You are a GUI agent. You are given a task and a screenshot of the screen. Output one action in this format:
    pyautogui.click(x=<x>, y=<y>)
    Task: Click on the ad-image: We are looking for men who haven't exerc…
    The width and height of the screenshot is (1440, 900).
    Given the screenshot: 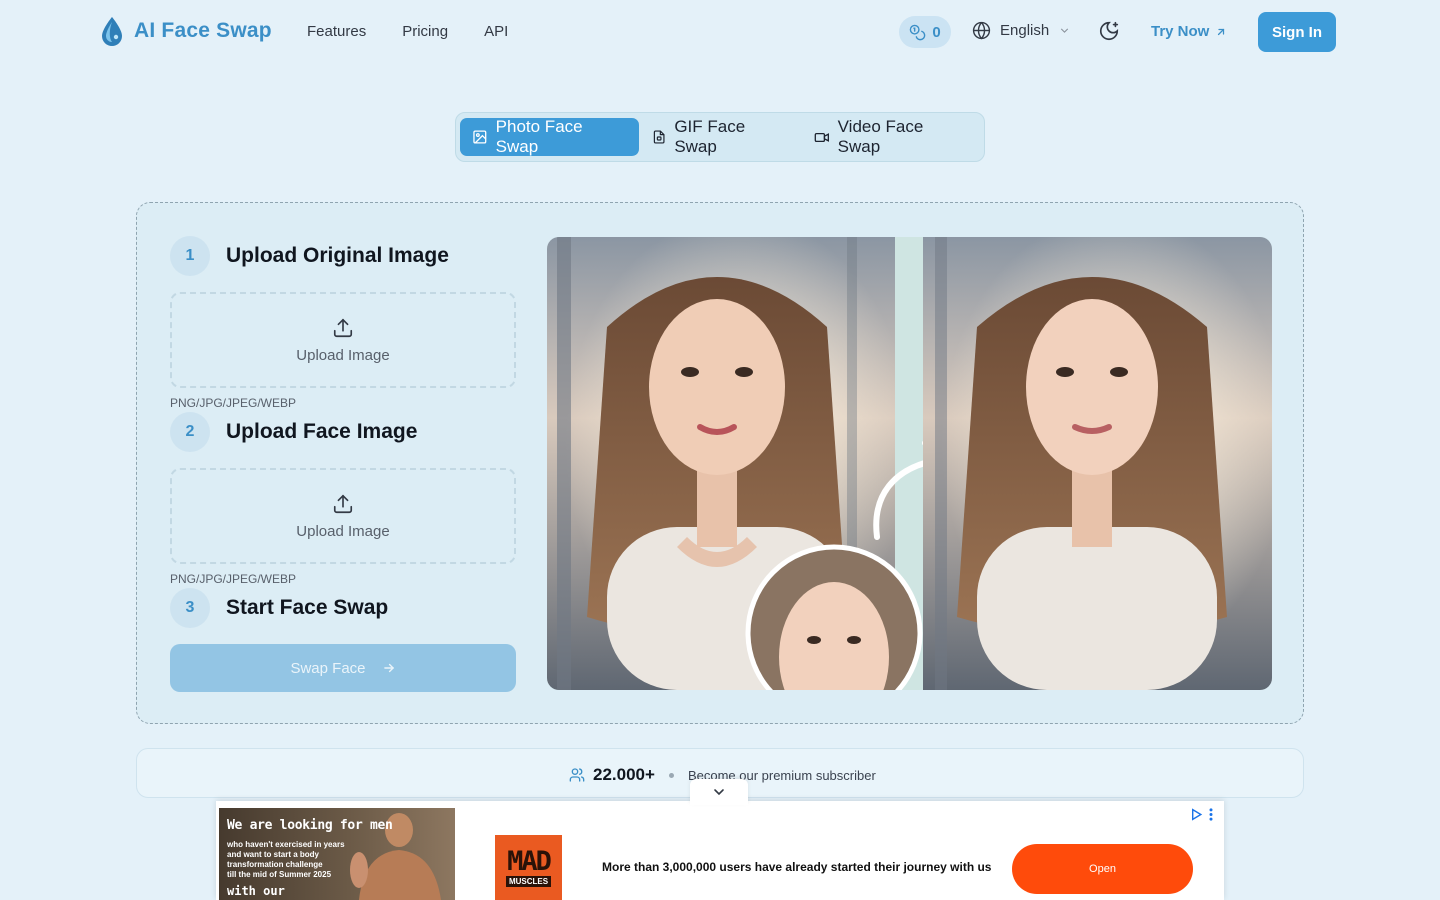 What is the action you would take?
    pyautogui.click(x=337, y=854)
    